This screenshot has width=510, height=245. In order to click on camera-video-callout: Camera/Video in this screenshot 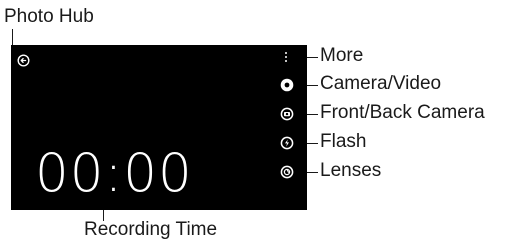, I will do `click(381, 83)`.